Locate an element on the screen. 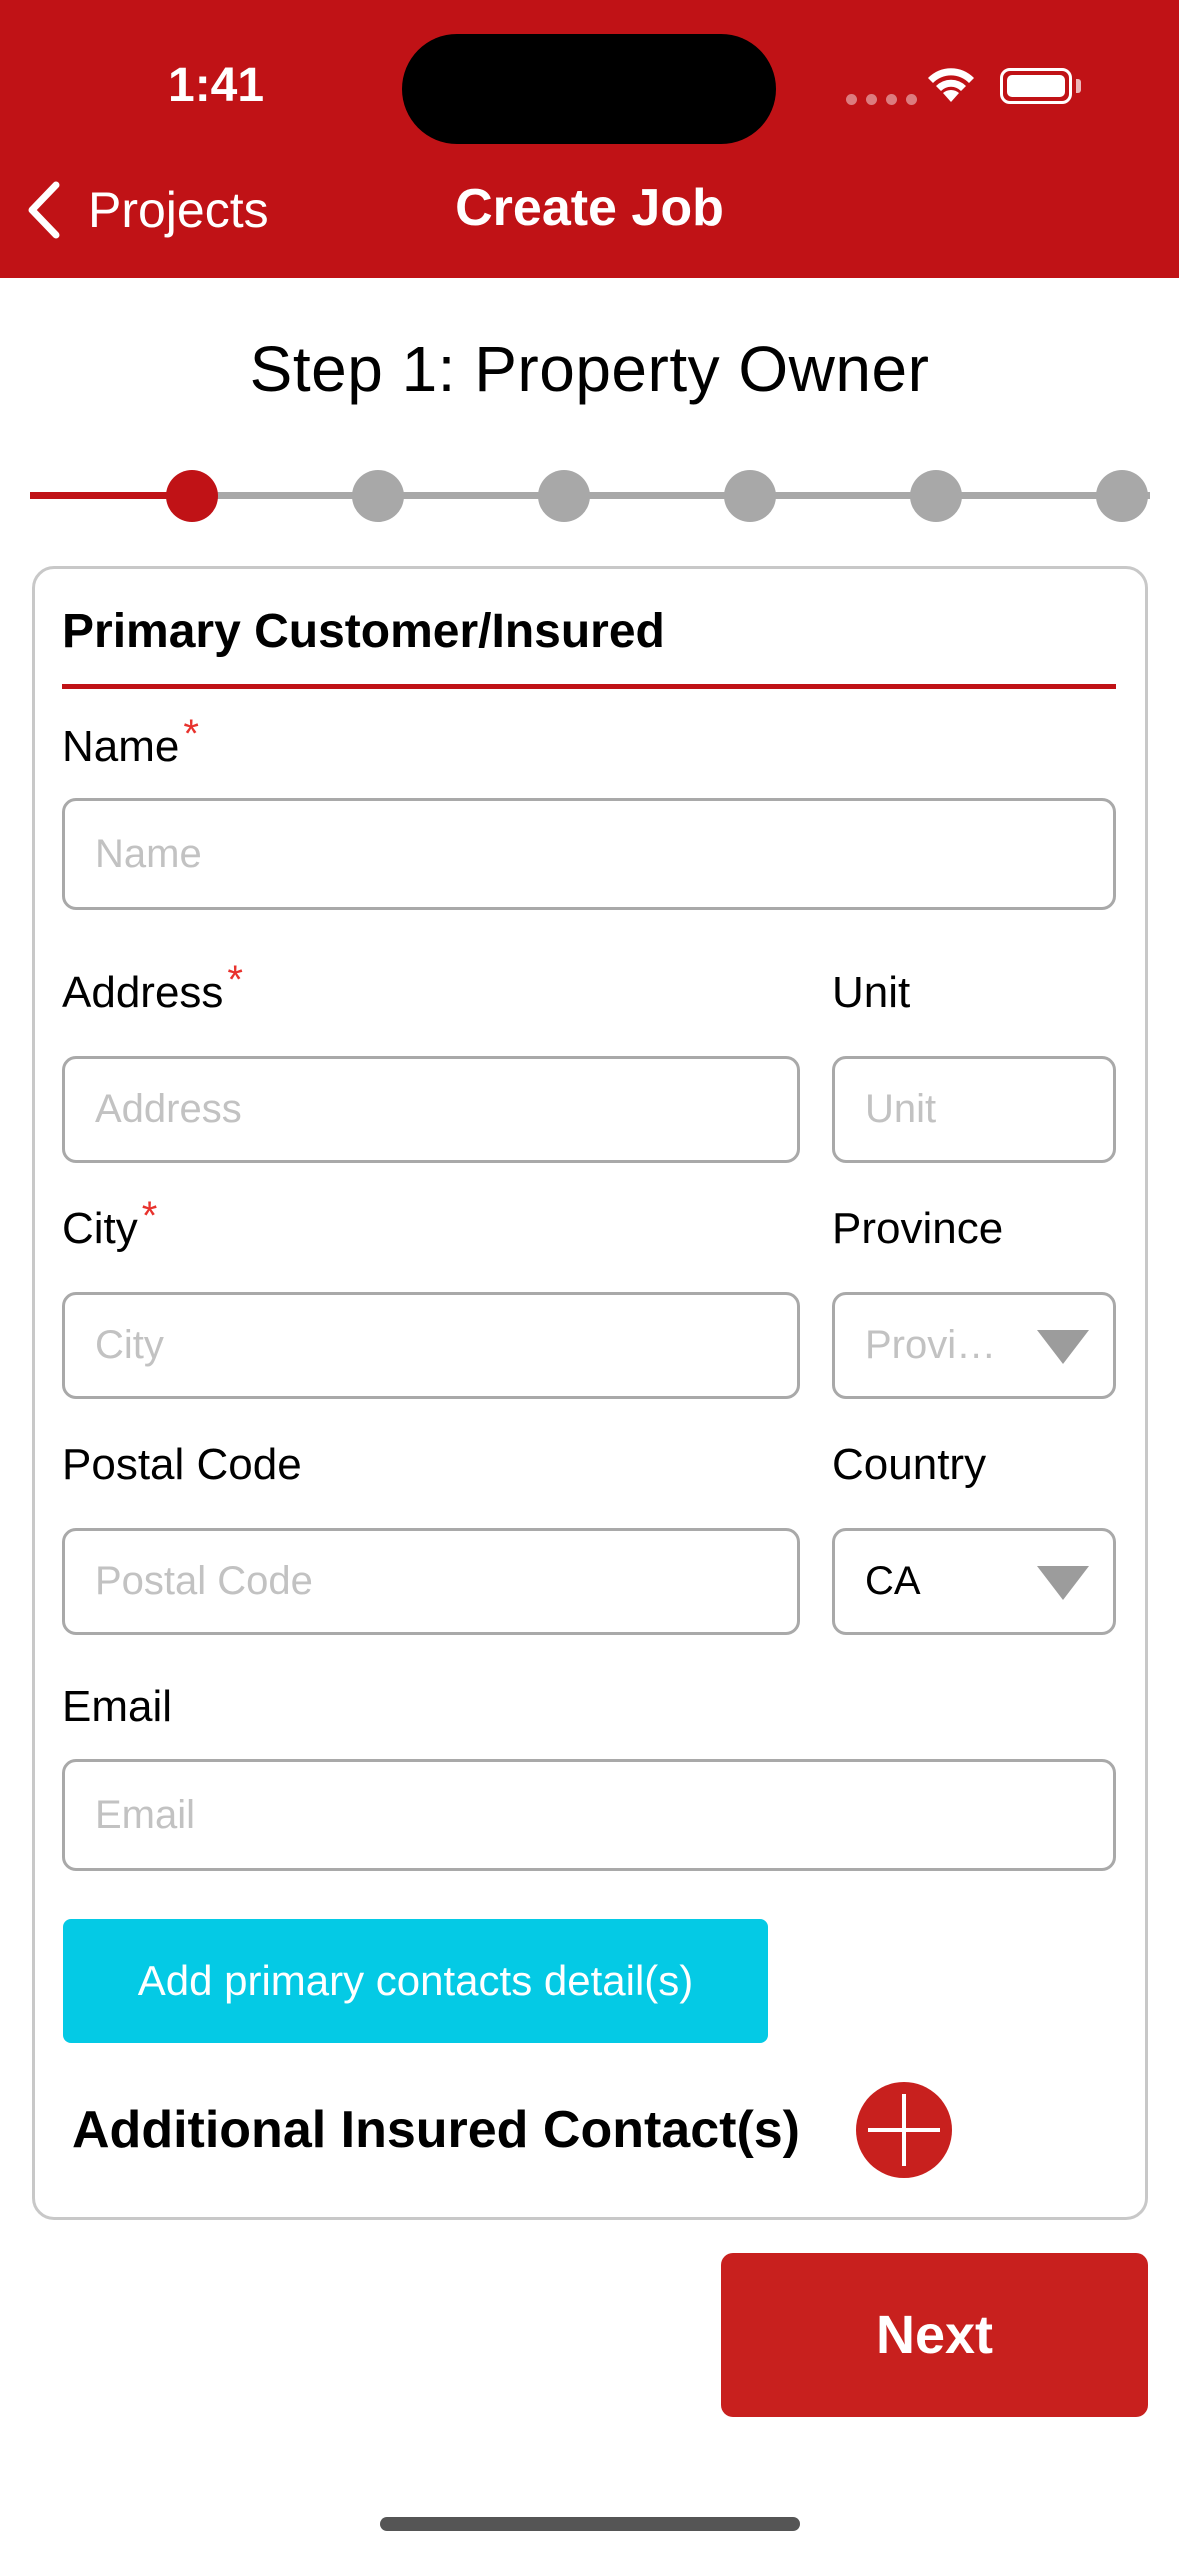  name-label: Name * is located at coordinates (130, 742).